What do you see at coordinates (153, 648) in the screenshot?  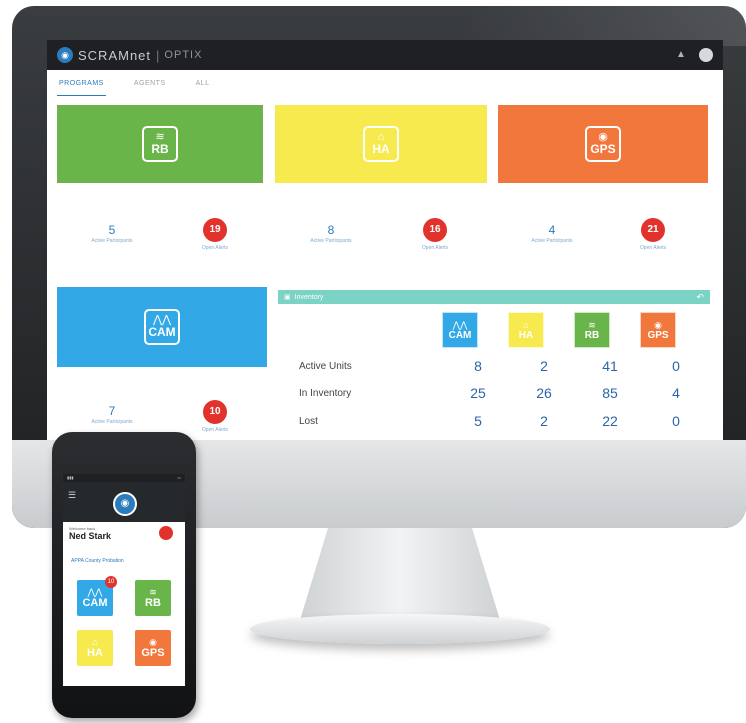 I see `phone-tile-gps: ◉ GPS` at bounding box center [153, 648].